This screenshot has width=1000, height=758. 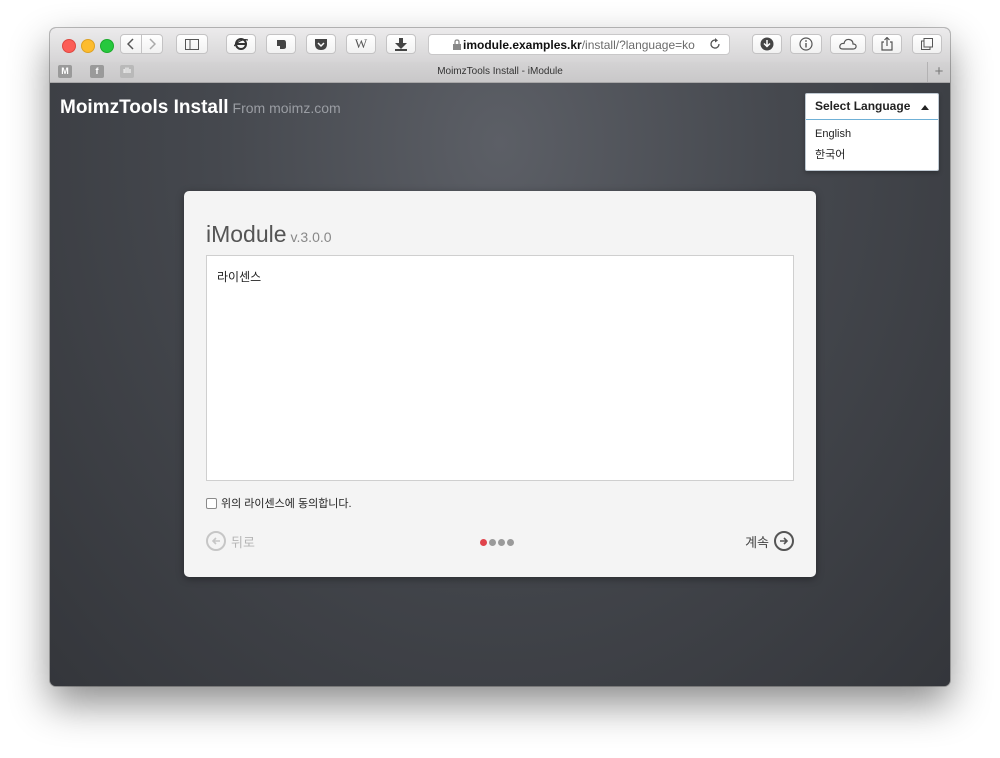 I want to click on wikipedia-extension-button: W, so click(x=361, y=44).